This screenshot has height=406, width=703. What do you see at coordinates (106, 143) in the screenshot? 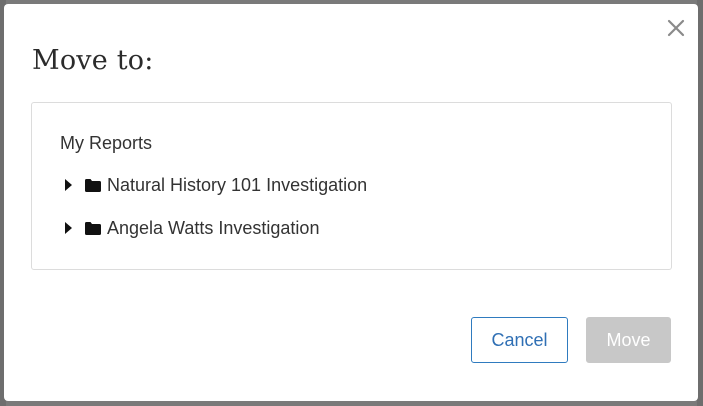
I see `tree-root-label: My Reports` at bounding box center [106, 143].